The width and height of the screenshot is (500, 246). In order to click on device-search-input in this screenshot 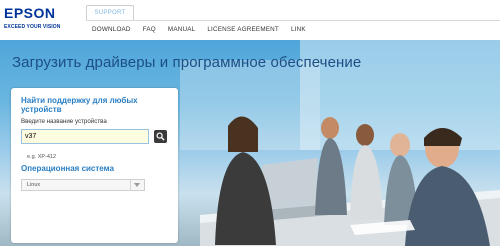, I will do `click(85, 136)`.